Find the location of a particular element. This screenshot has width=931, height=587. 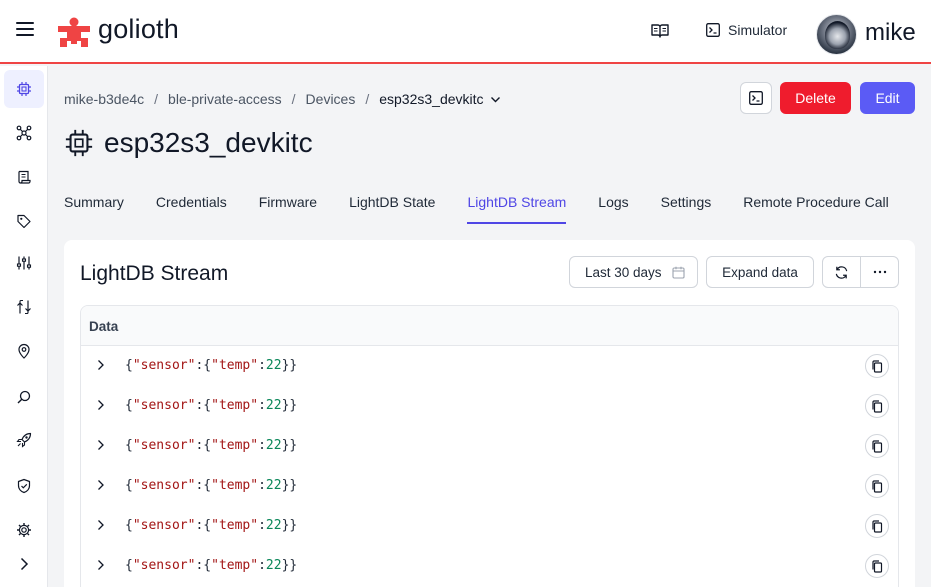

tab-credentials: Credentials is located at coordinates (191, 207).